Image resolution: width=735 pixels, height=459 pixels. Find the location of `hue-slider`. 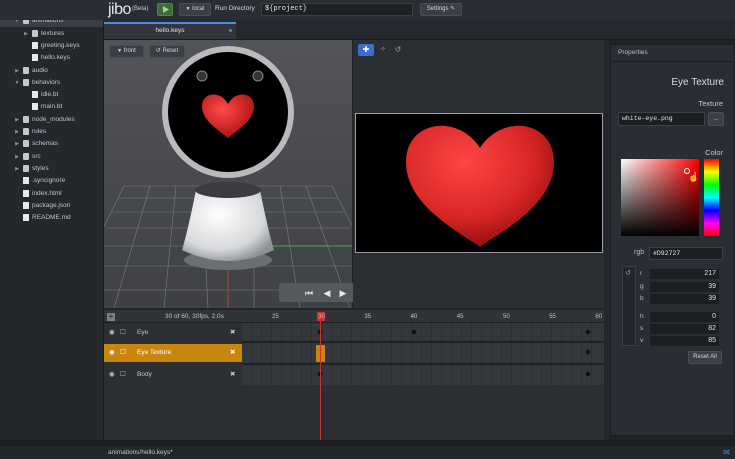

hue-slider is located at coordinates (711, 197).